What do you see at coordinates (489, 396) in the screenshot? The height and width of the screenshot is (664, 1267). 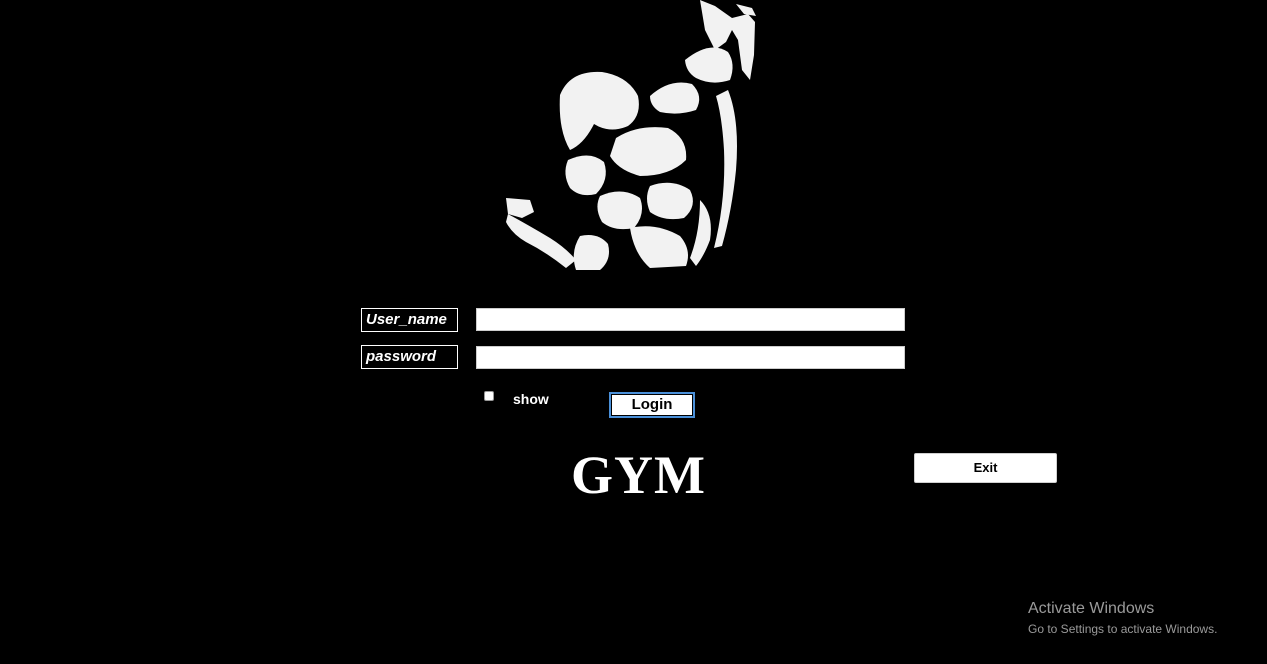 I see `show-password-checkbox` at bounding box center [489, 396].